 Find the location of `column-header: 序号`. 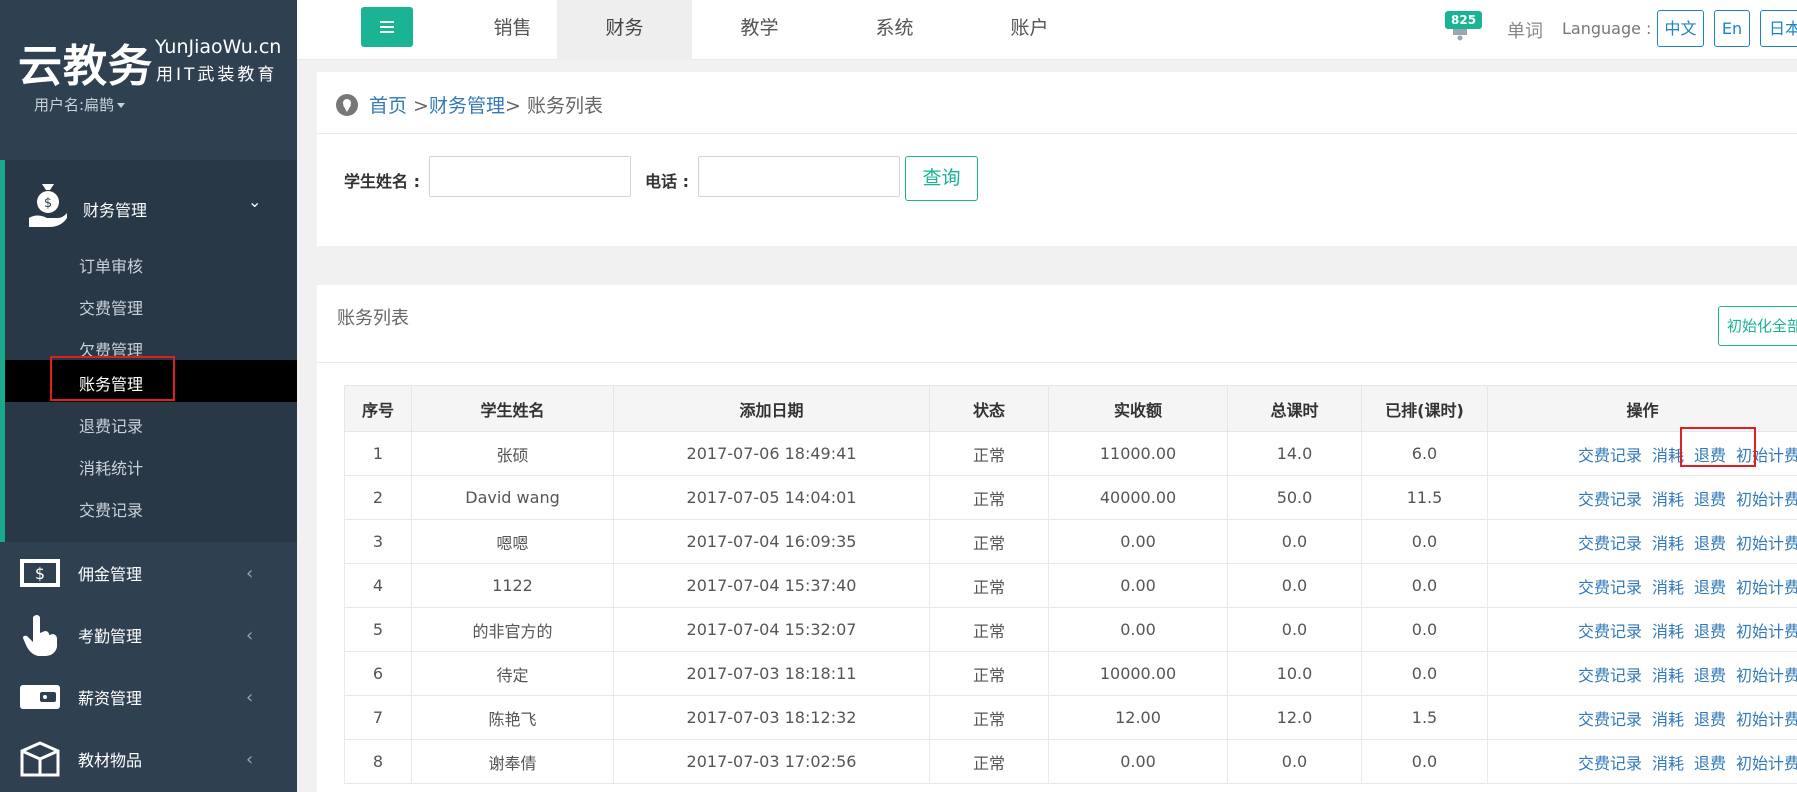

column-header: 序号 is located at coordinates (378, 408).